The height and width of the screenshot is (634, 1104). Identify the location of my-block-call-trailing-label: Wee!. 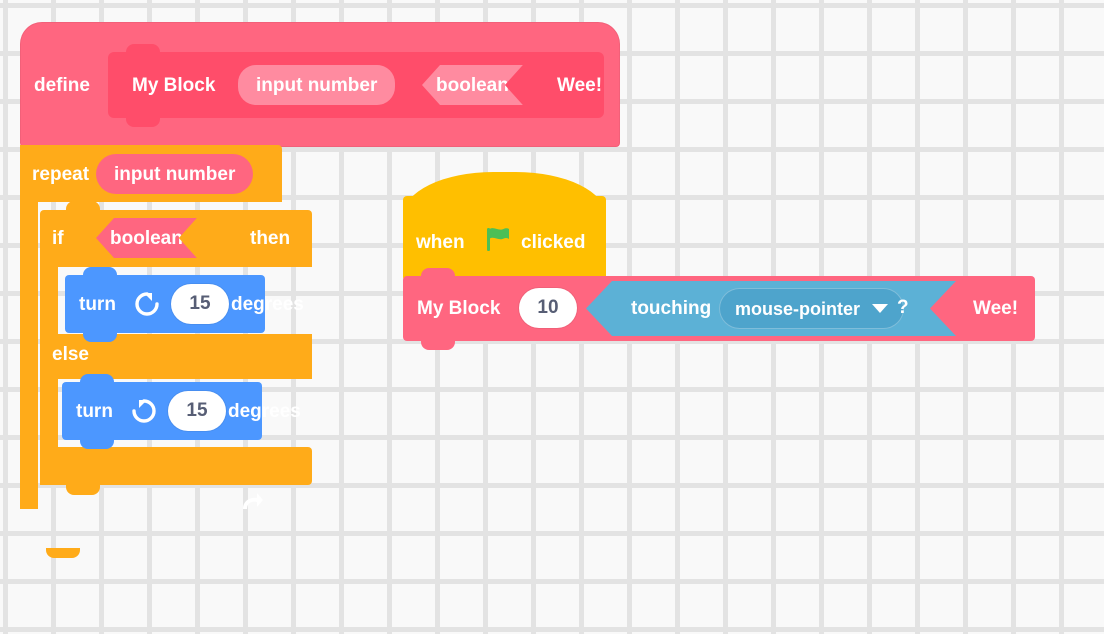
(996, 308).